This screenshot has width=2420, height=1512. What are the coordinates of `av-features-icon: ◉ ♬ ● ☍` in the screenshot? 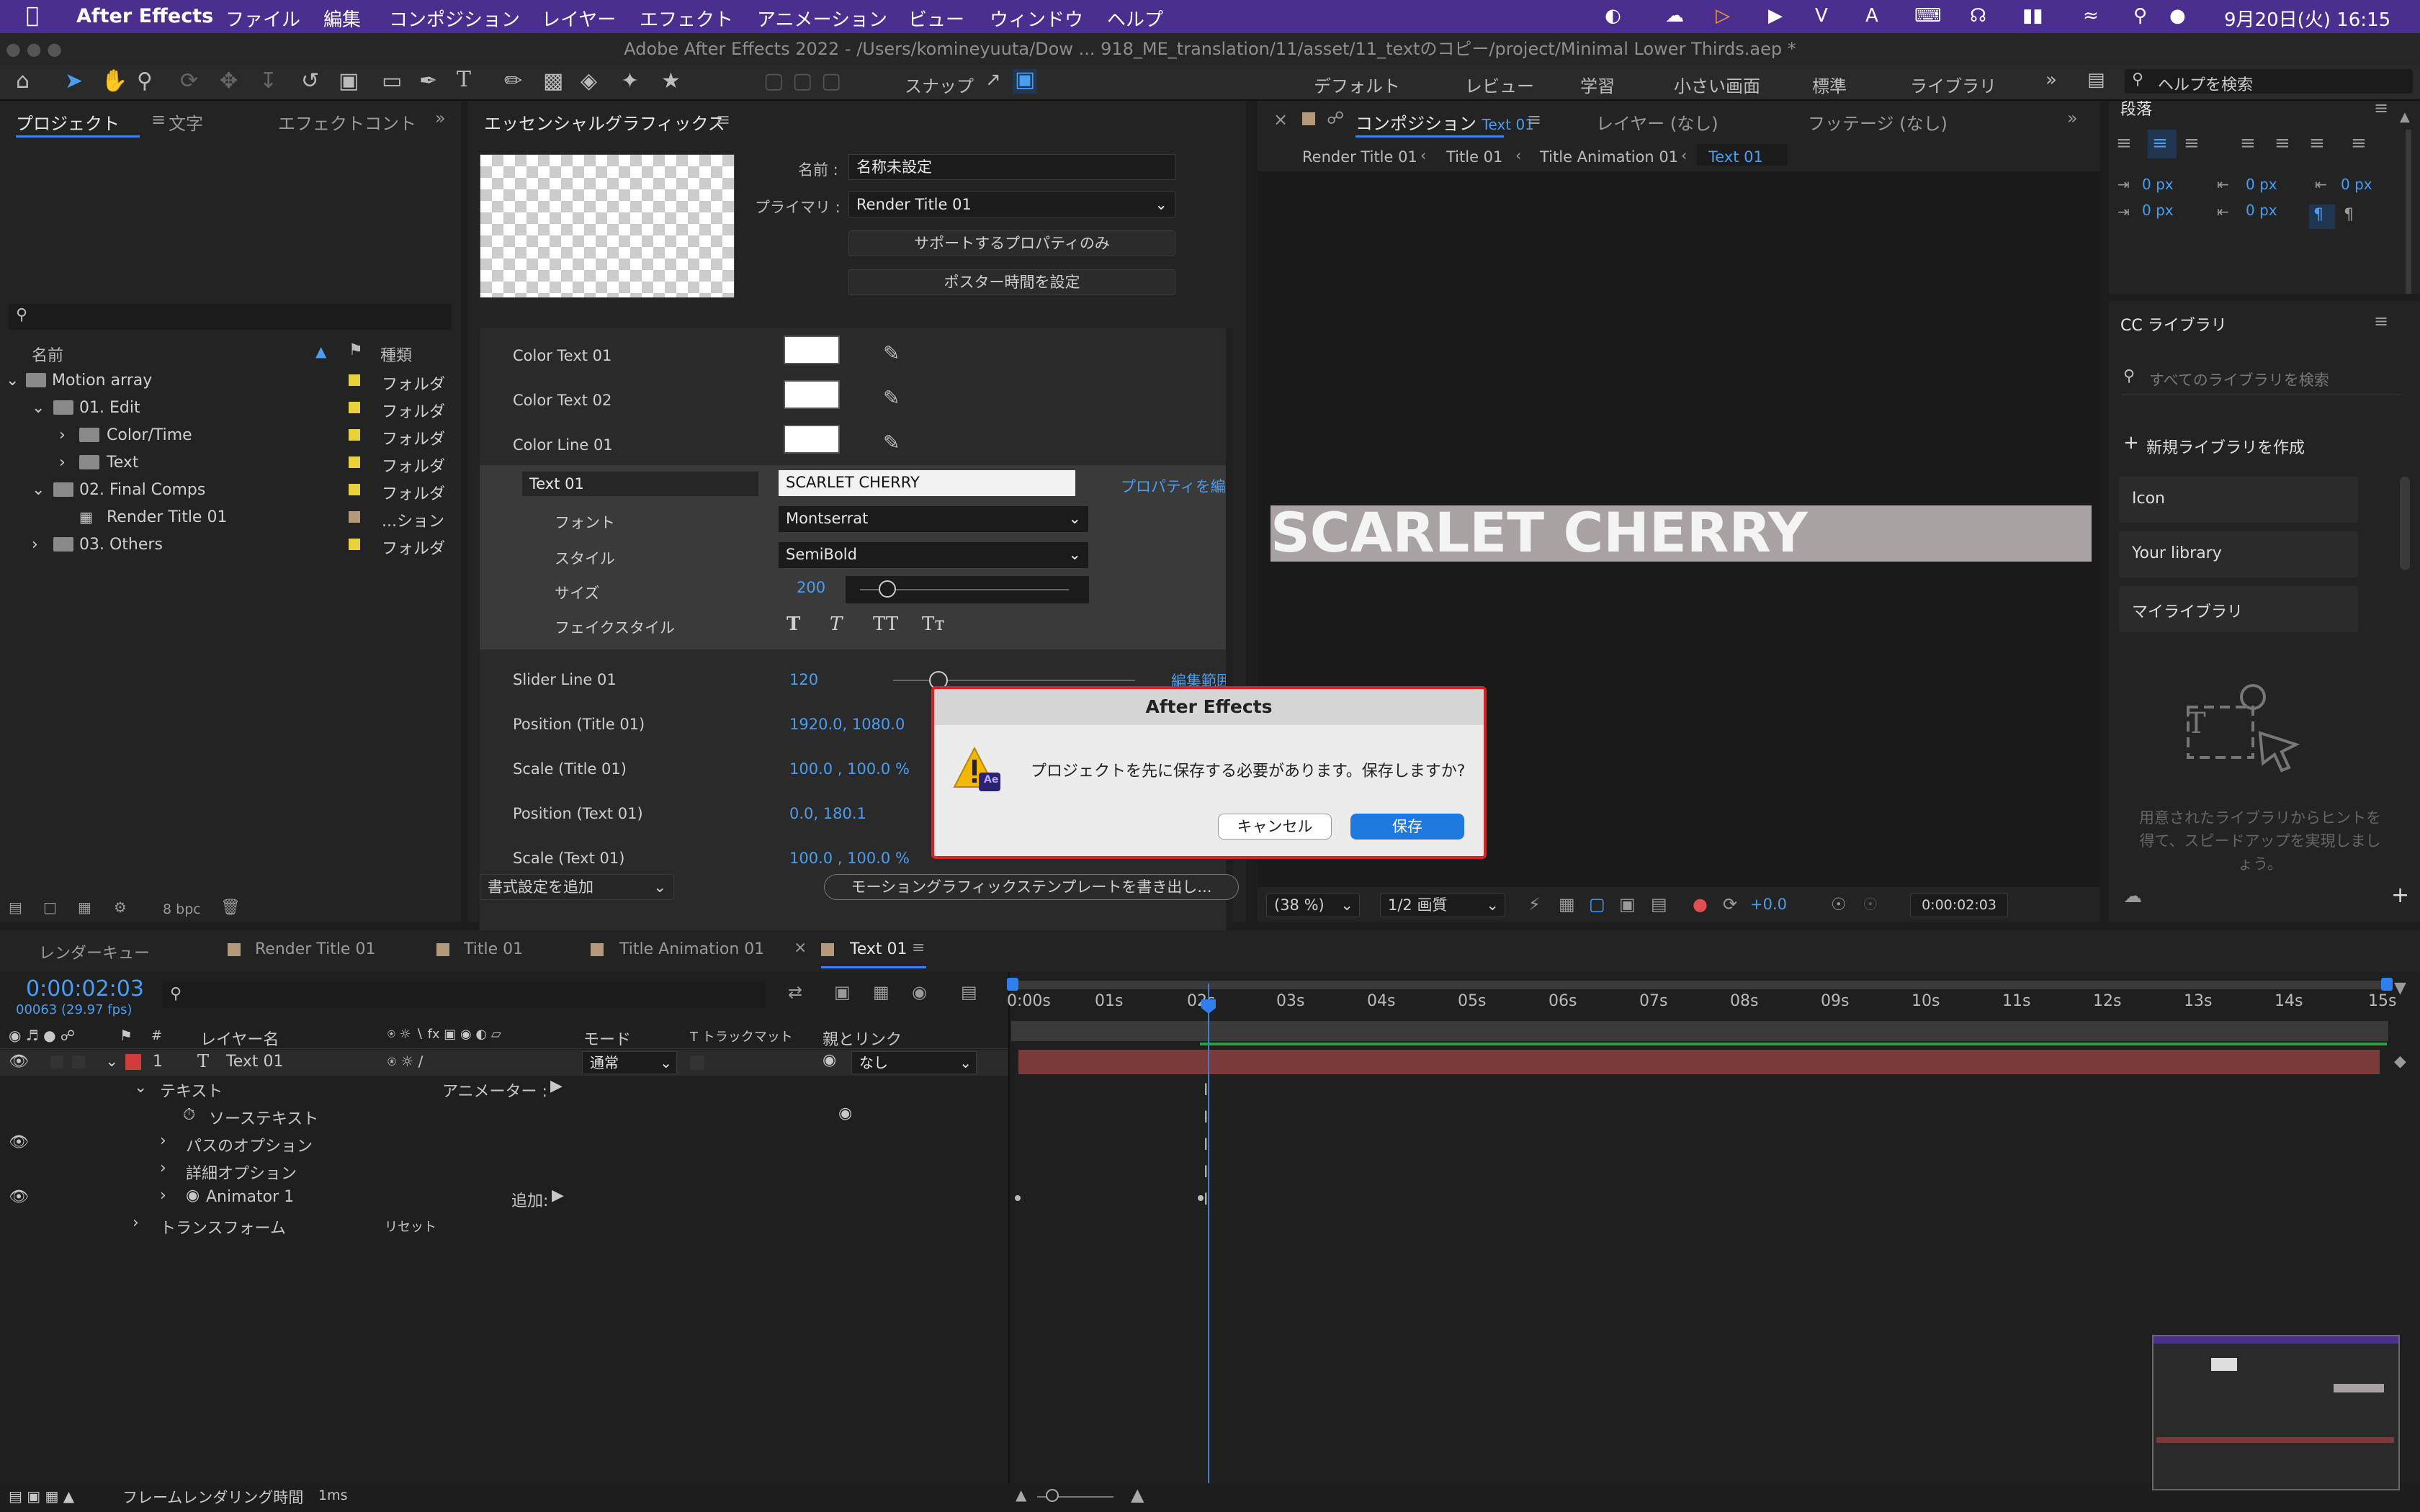 It's located at (42, 1035).